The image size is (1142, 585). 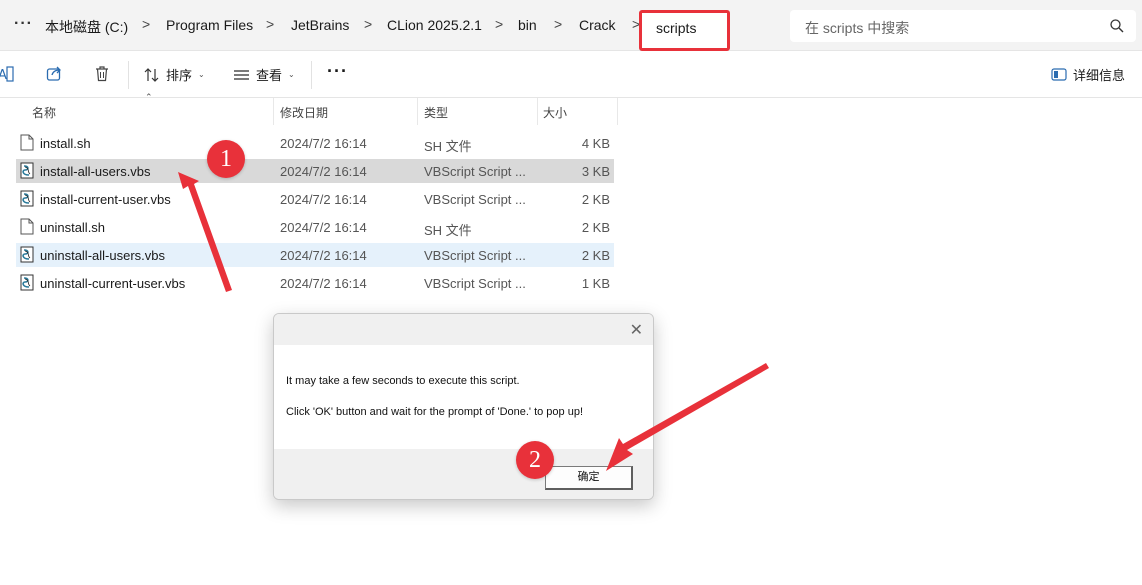 I want to click on column-header-name: 名称, so click(x=44, y=112).